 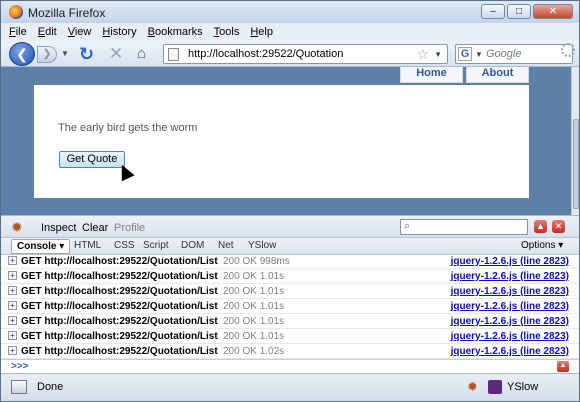 I want to click on log-status: 200 OK 1.02s, so click(x=254, y=351).